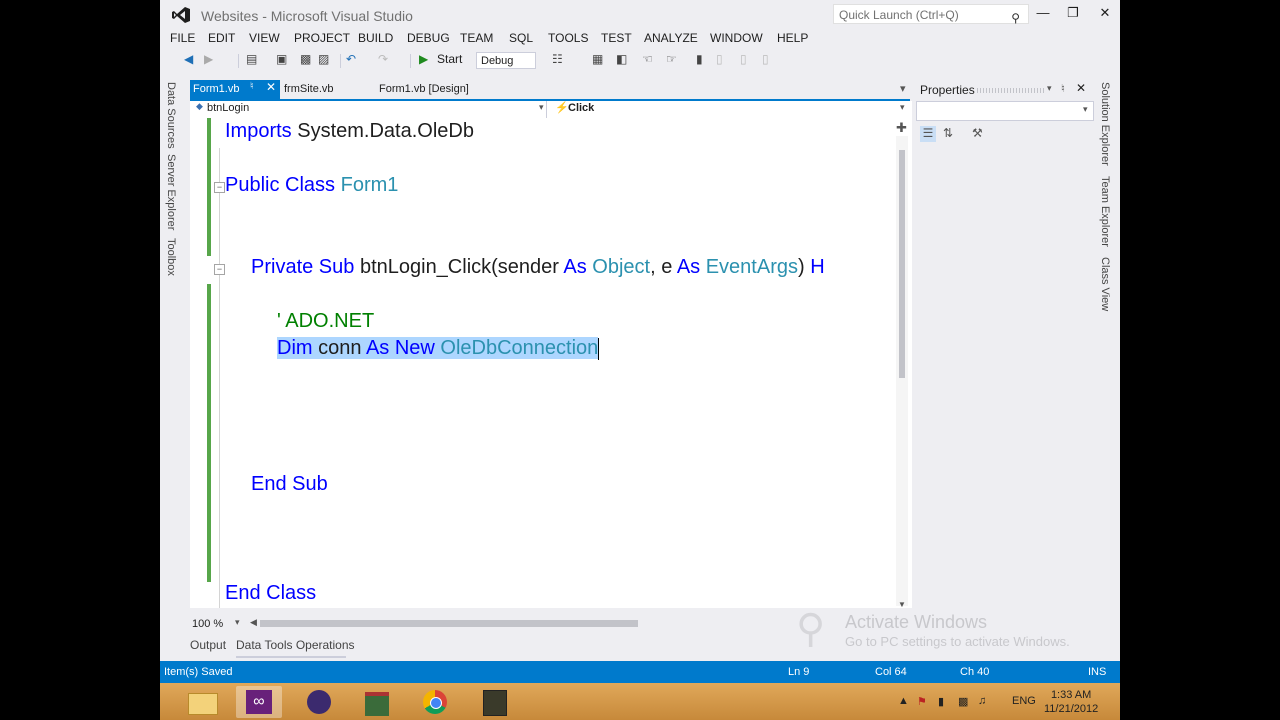  Describe the element at coordinates (1071, 702) in the screenshot. I see `clock: 1:33 AM 11/21/2012` at that location.